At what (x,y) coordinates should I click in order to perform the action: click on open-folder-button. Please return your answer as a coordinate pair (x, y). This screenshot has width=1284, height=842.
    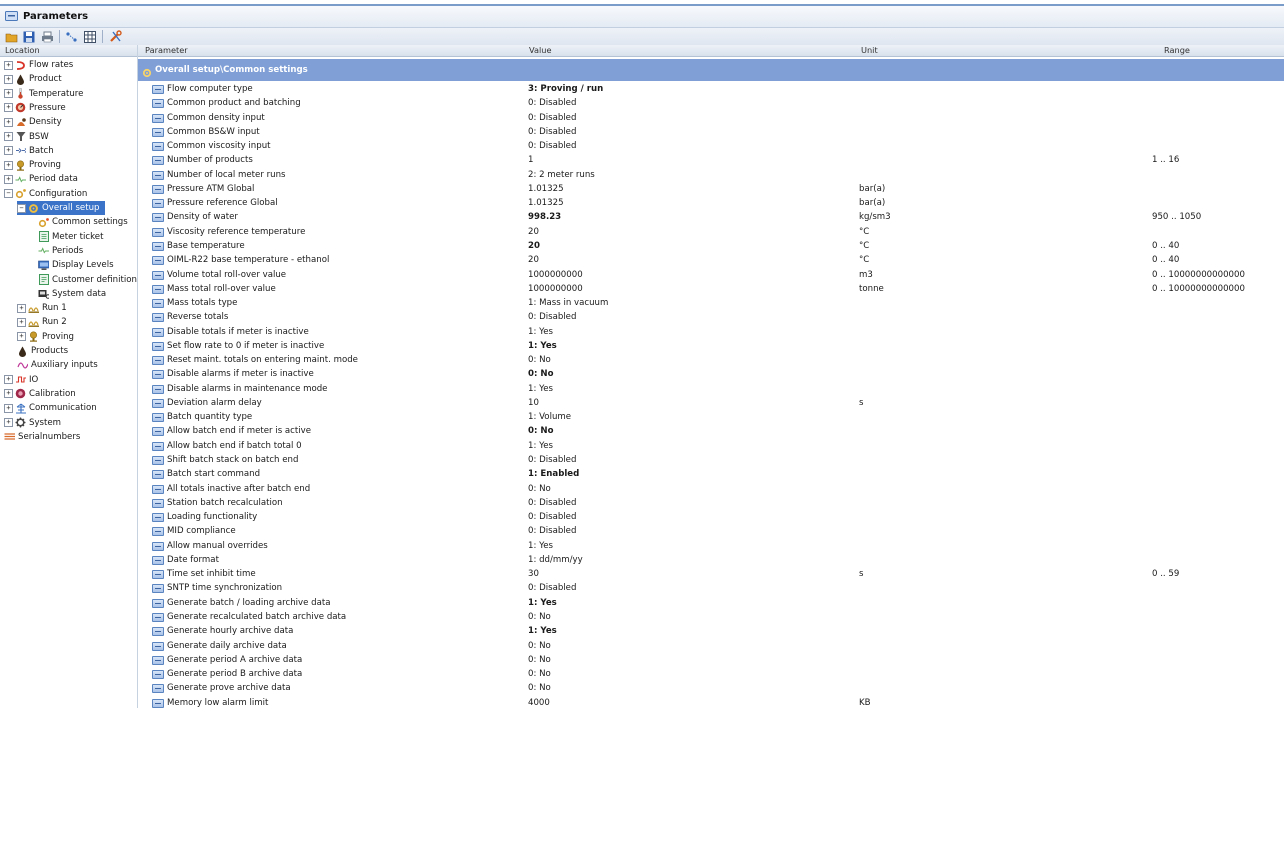
    Looking at the image, I should click on (11, 36).